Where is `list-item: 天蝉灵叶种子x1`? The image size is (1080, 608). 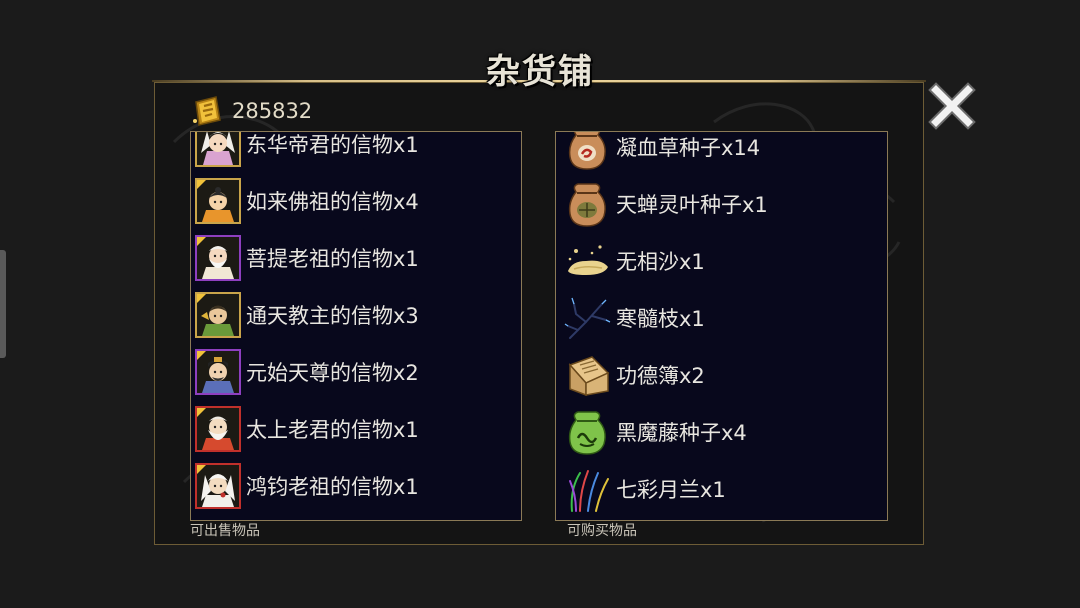 list-item: 天蝉灵叶种子x1 is located at coordinates (721, 203).